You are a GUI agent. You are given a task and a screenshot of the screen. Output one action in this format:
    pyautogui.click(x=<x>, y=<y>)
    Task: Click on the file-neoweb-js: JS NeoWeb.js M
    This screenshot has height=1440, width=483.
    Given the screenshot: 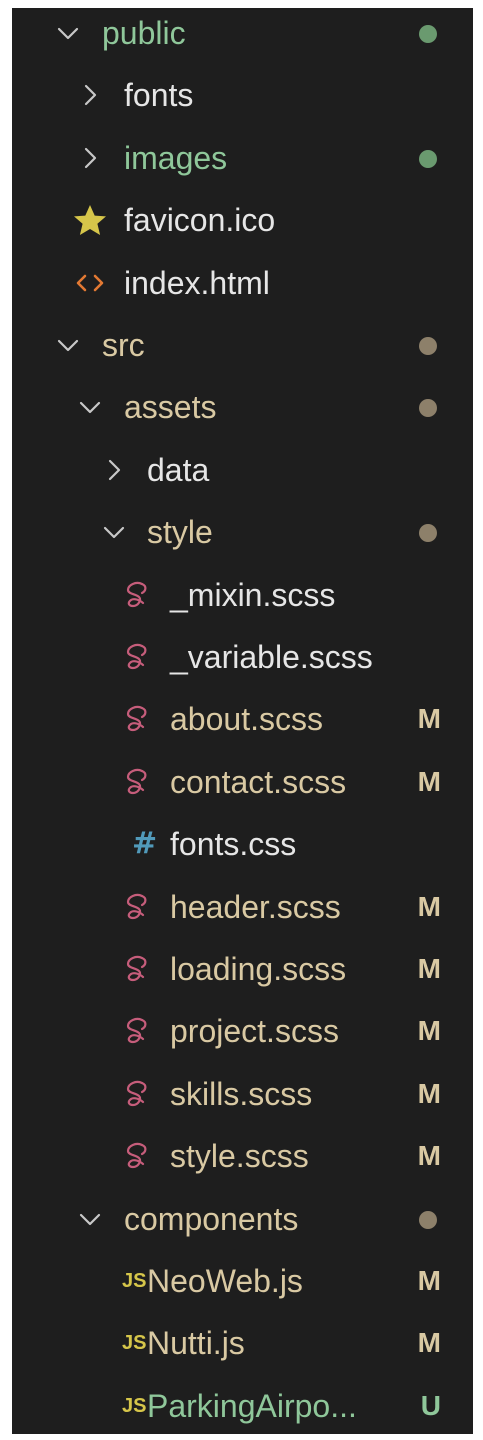 What is the action you would take?
    pyautogui.click(x=242, y=1281)
    